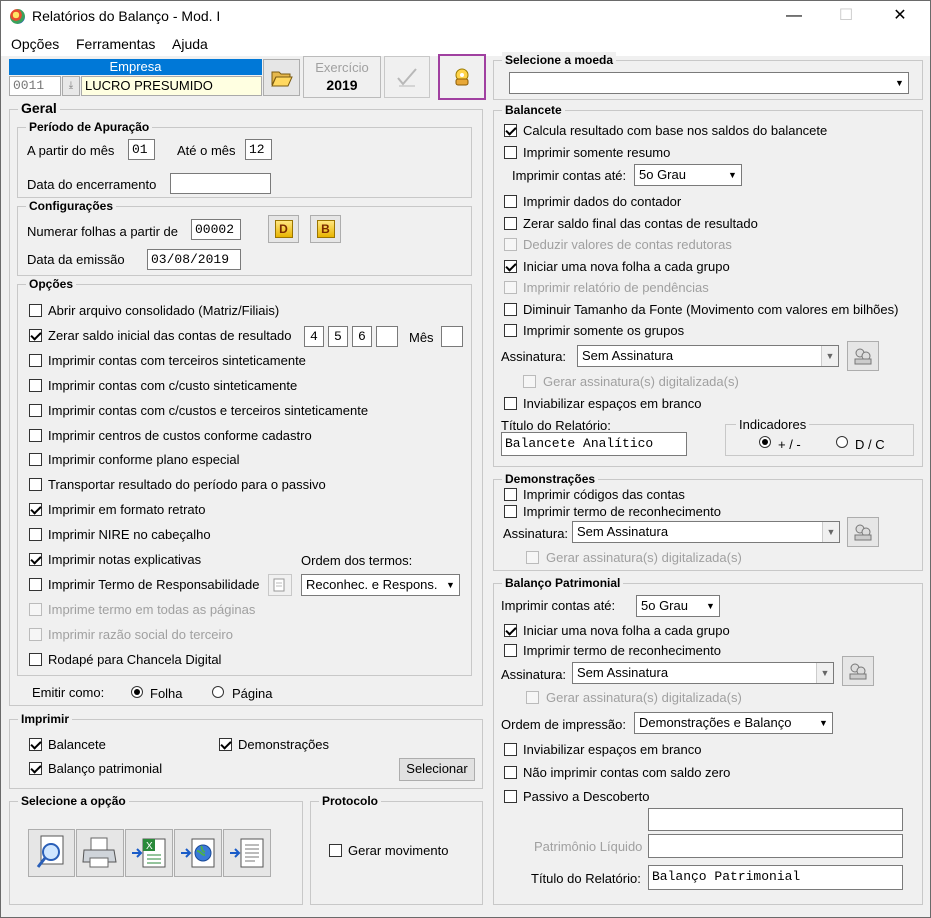  Describe the element at coordinates (510, 511) in the screenshot. I see `demonstracoes-termo-checkbox` at that location.